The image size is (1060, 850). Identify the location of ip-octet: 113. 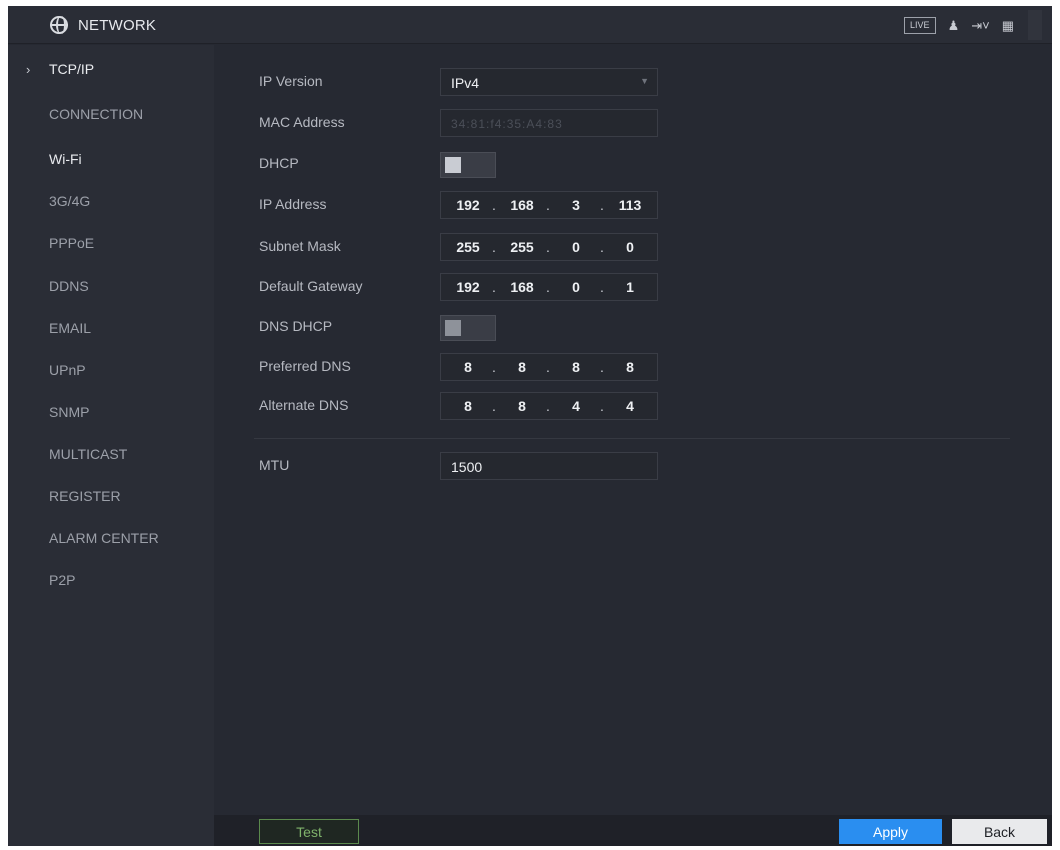
(628, 205).